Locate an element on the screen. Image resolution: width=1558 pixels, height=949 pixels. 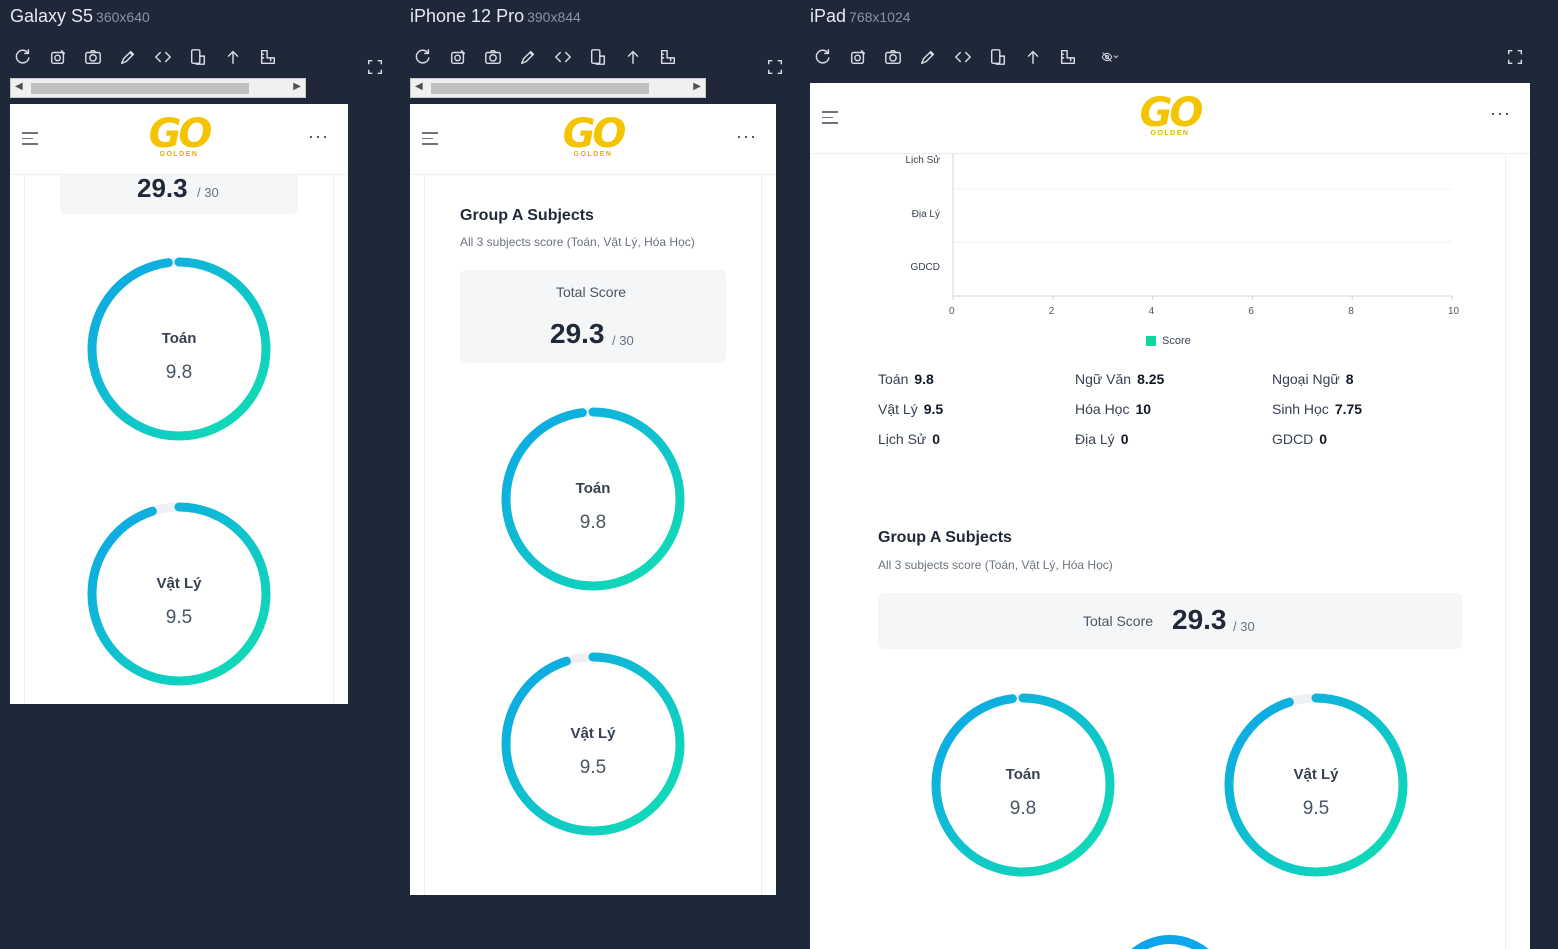
subject-name: Hóa Học is located at coordinates (1102, 409).